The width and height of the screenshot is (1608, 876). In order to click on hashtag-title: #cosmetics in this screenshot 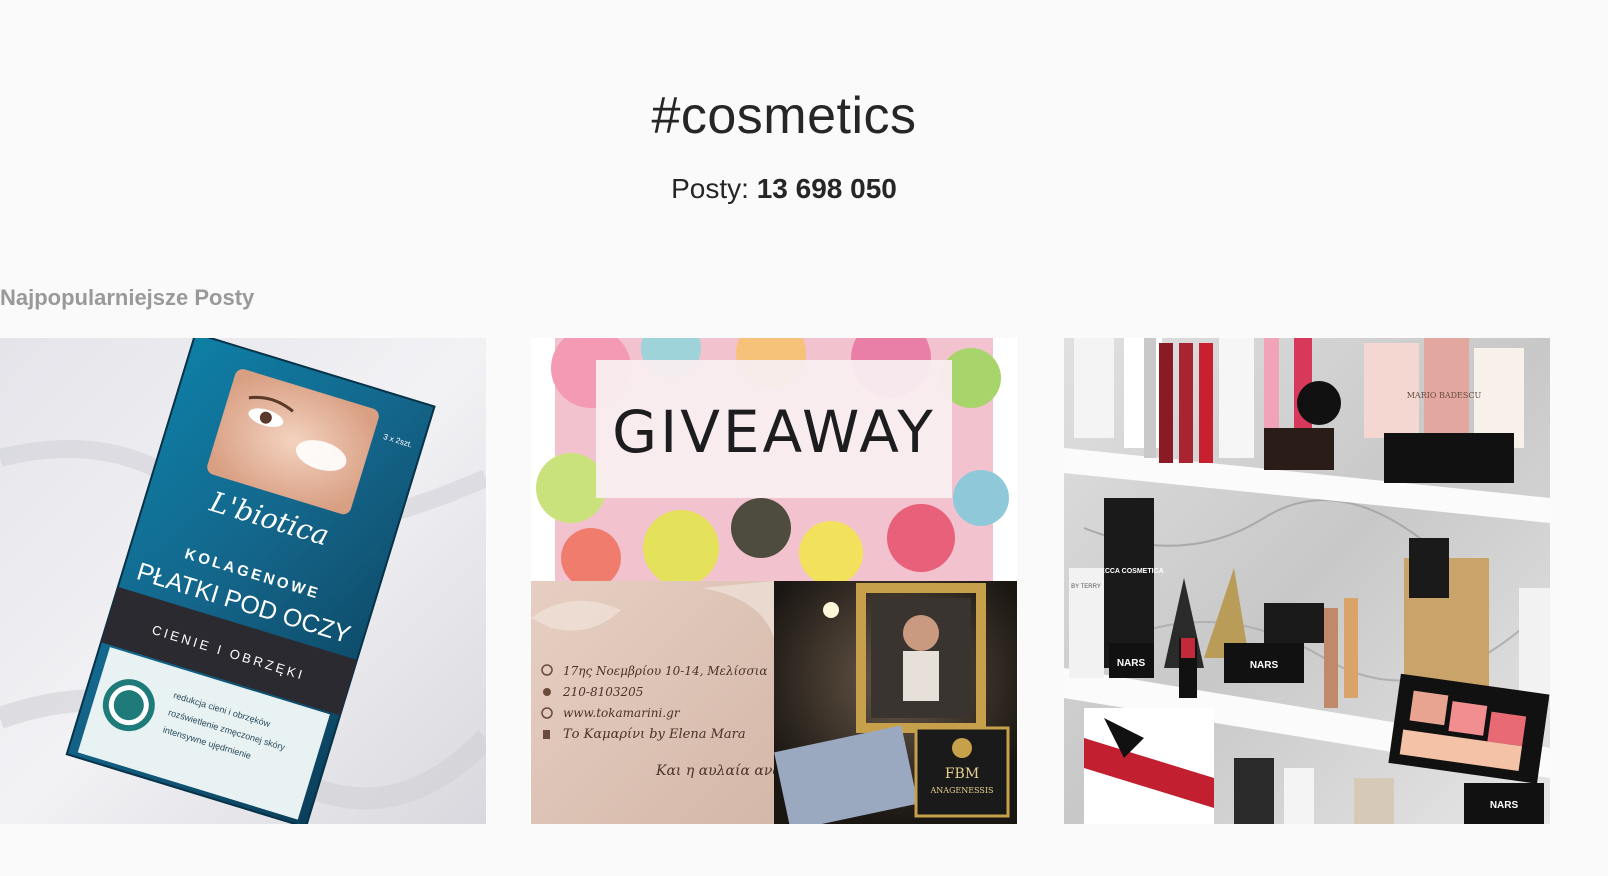, I will do `click(784, 116)`.